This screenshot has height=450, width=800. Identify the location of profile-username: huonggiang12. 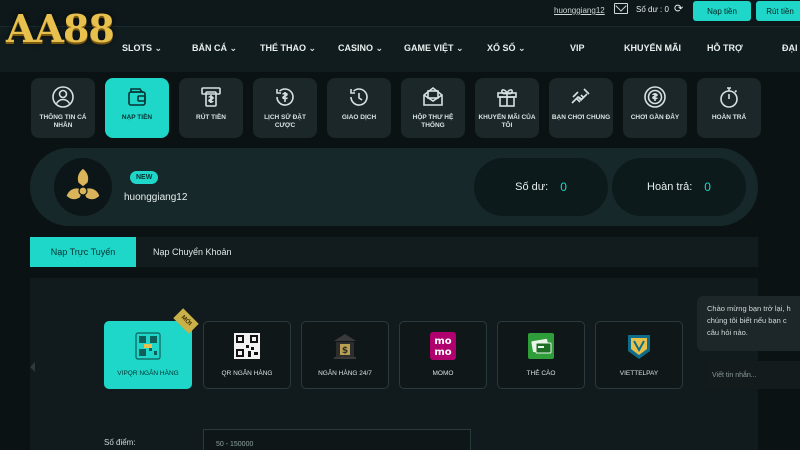
(156, 197).